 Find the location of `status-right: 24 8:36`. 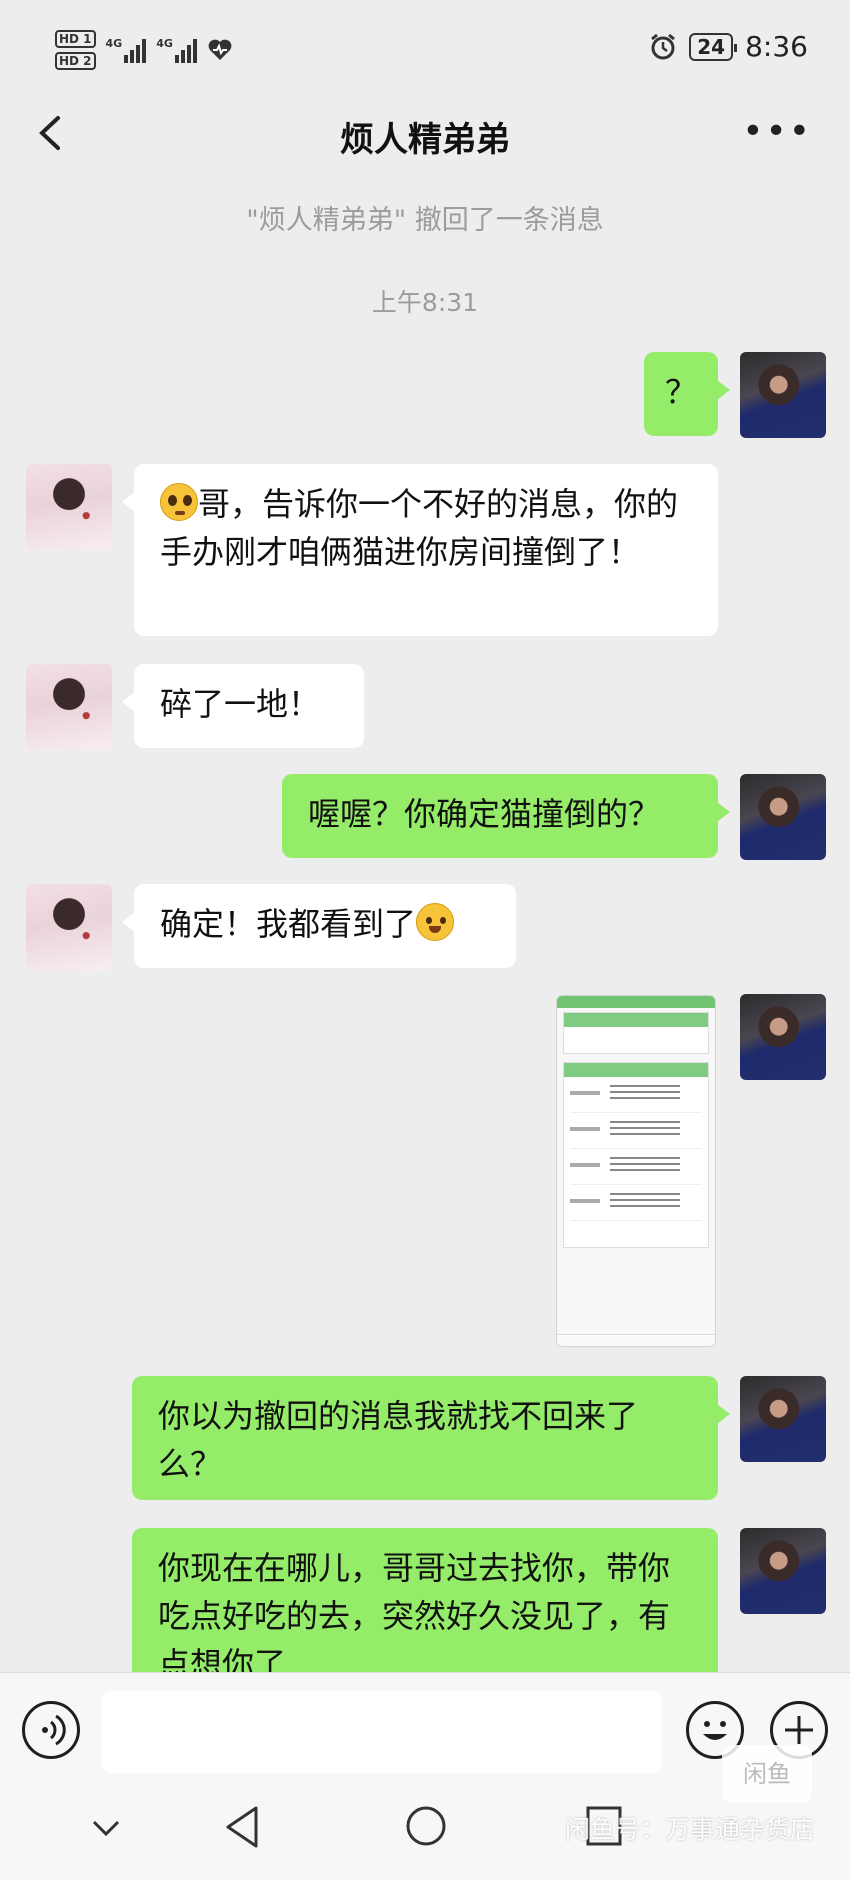

status-right: 24 8:36 is located at coordinates (728, 46).